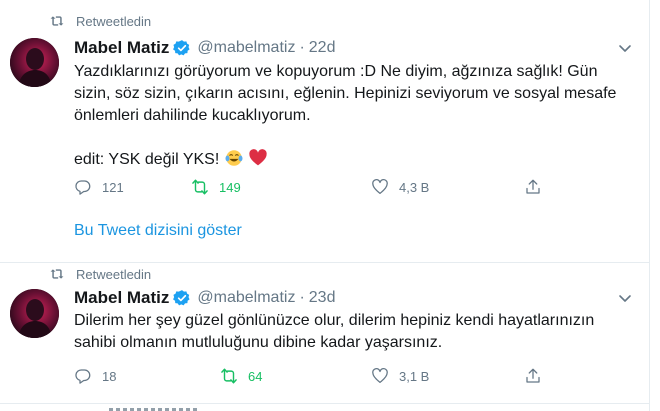 The width and height of the screenshot is (660, 411). What do you see at coordinates (255, 376) in the screenshot?
I see `retweet-count: 64` at bounding box center [255, 376].